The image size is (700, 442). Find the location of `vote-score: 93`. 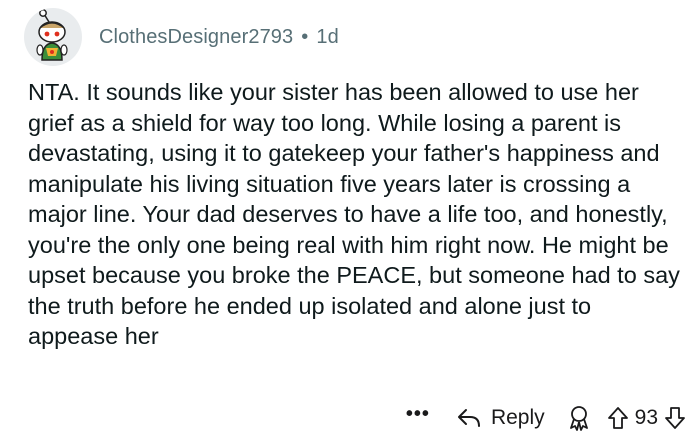

vote-score: 93 is located at coordinates (646, 417).